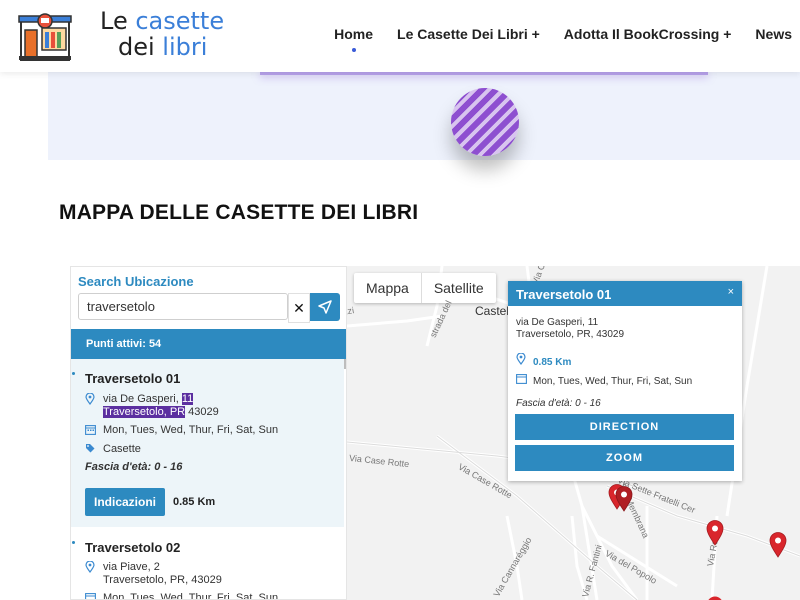  I want to click on close-icon: ✕, so click(299, 308).